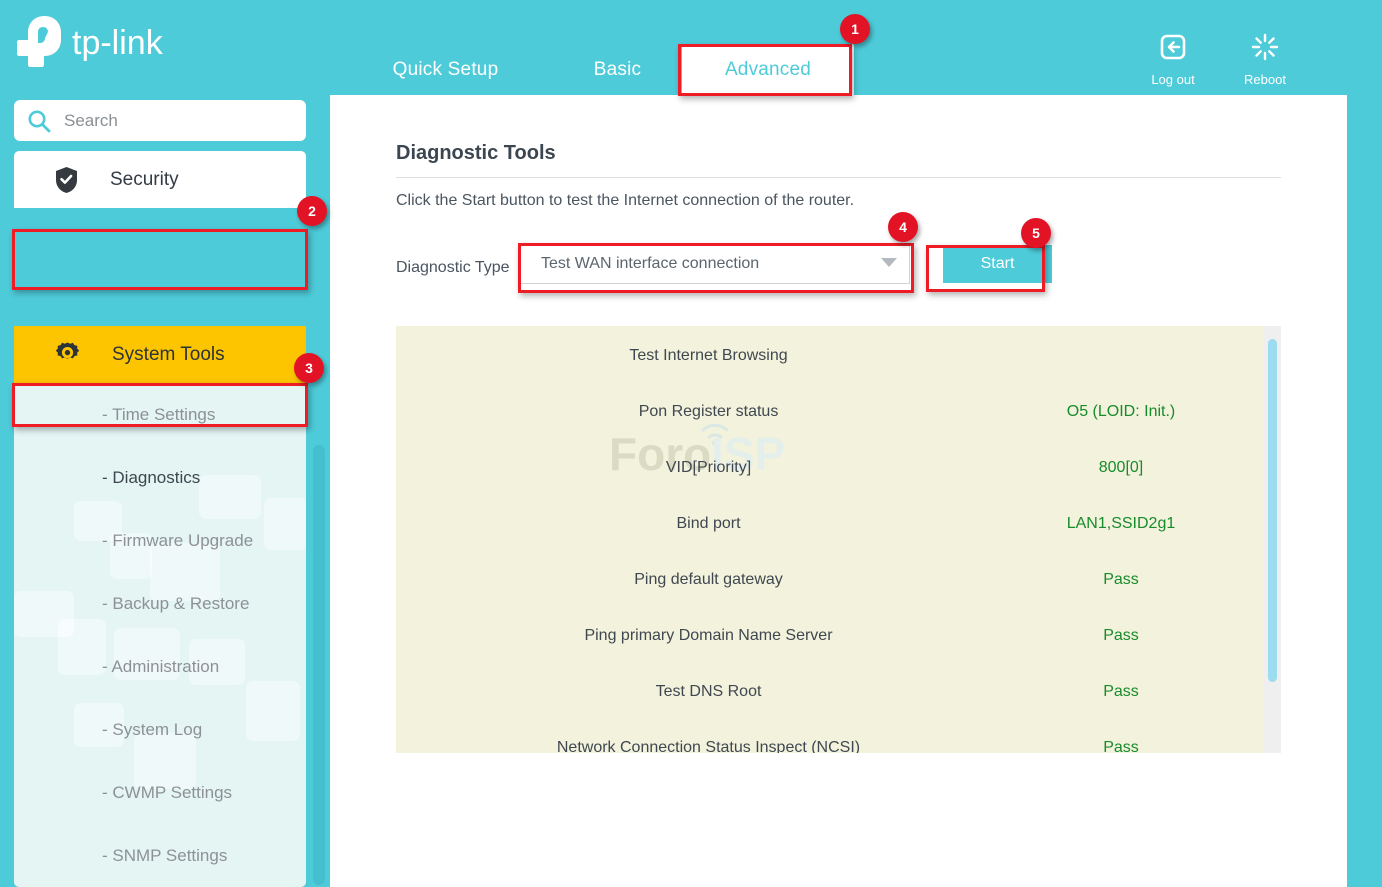 This screenshot has height=887, width=1382. Describe the element at coordinates (829, 468) in the screenshot. I see `table-row: VID[Priority] 800[0]` at that location.